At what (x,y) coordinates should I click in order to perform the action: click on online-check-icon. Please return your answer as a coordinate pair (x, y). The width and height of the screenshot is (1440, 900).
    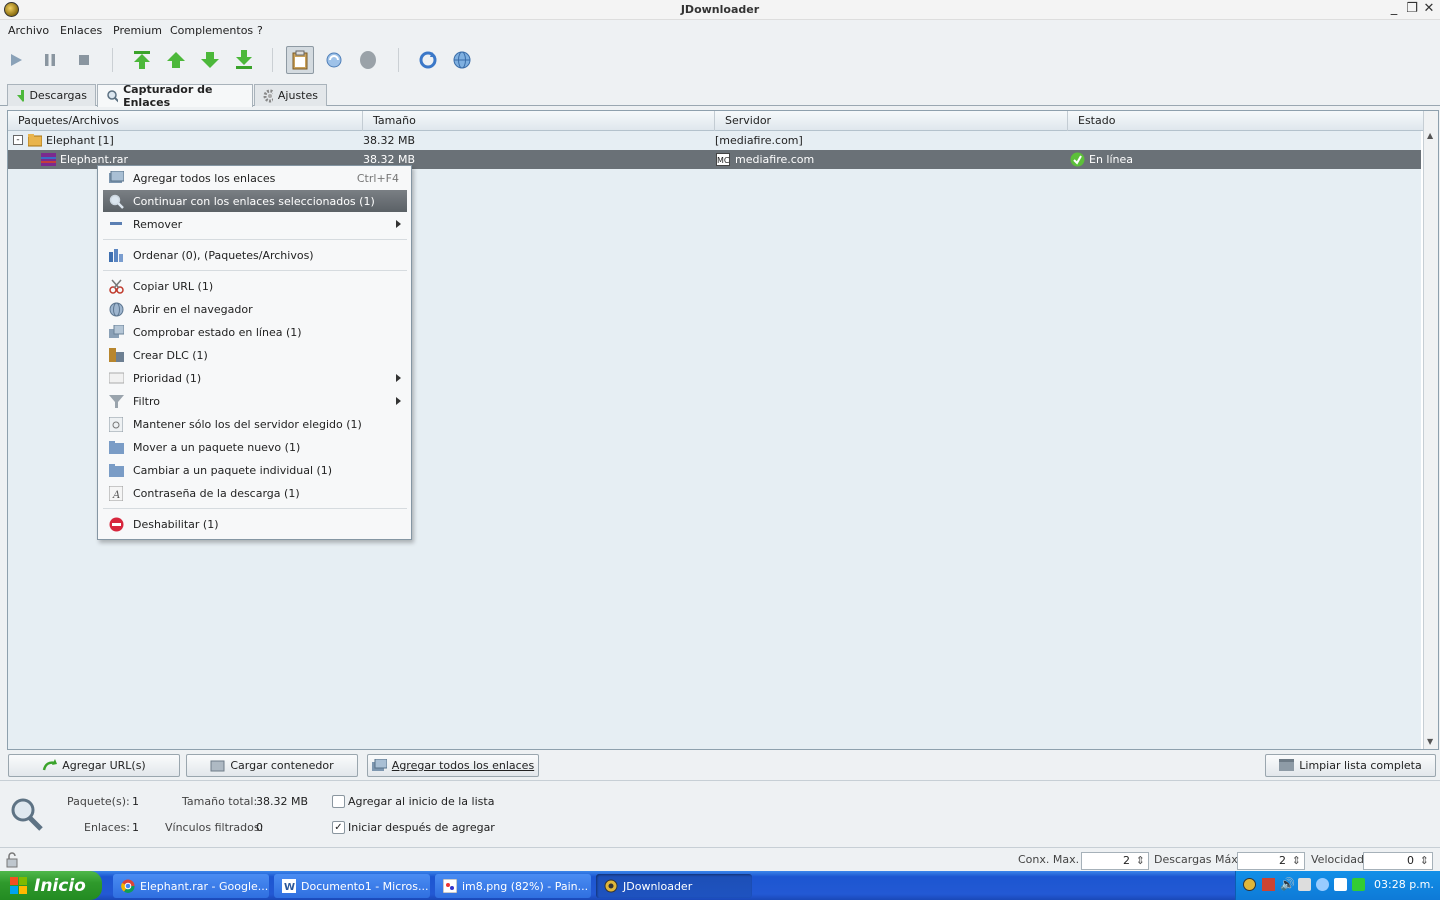
    Looking at the image, I should click on (1077, 159).